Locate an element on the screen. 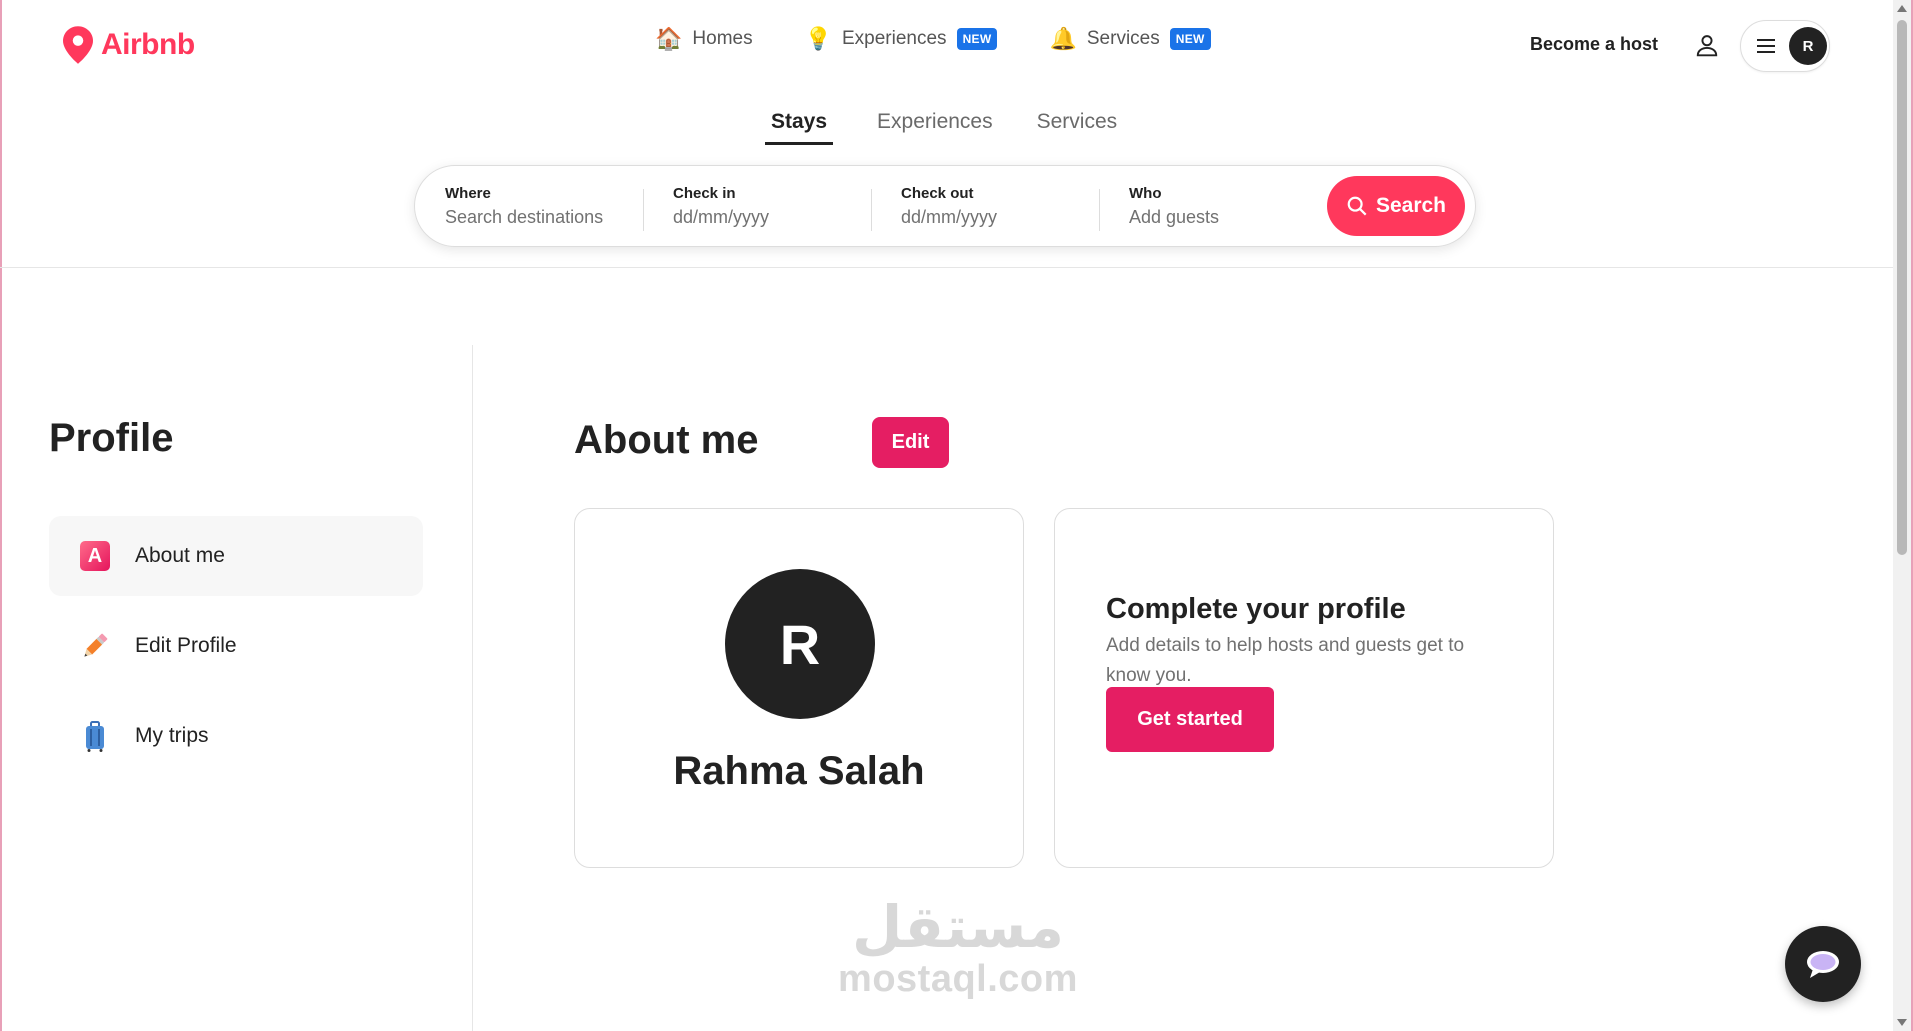 The image size is (1913, 1031). top-navigation: 🏠 Homes 💡 Experiences NEW 🔔 Services NEW is located at coordinates (933, 39).